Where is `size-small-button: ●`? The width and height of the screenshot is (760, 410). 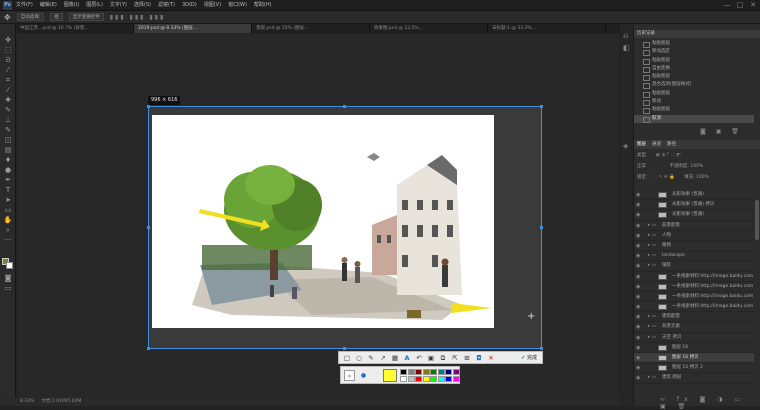 size-small-button: ● is located at coordinates (349, 375).